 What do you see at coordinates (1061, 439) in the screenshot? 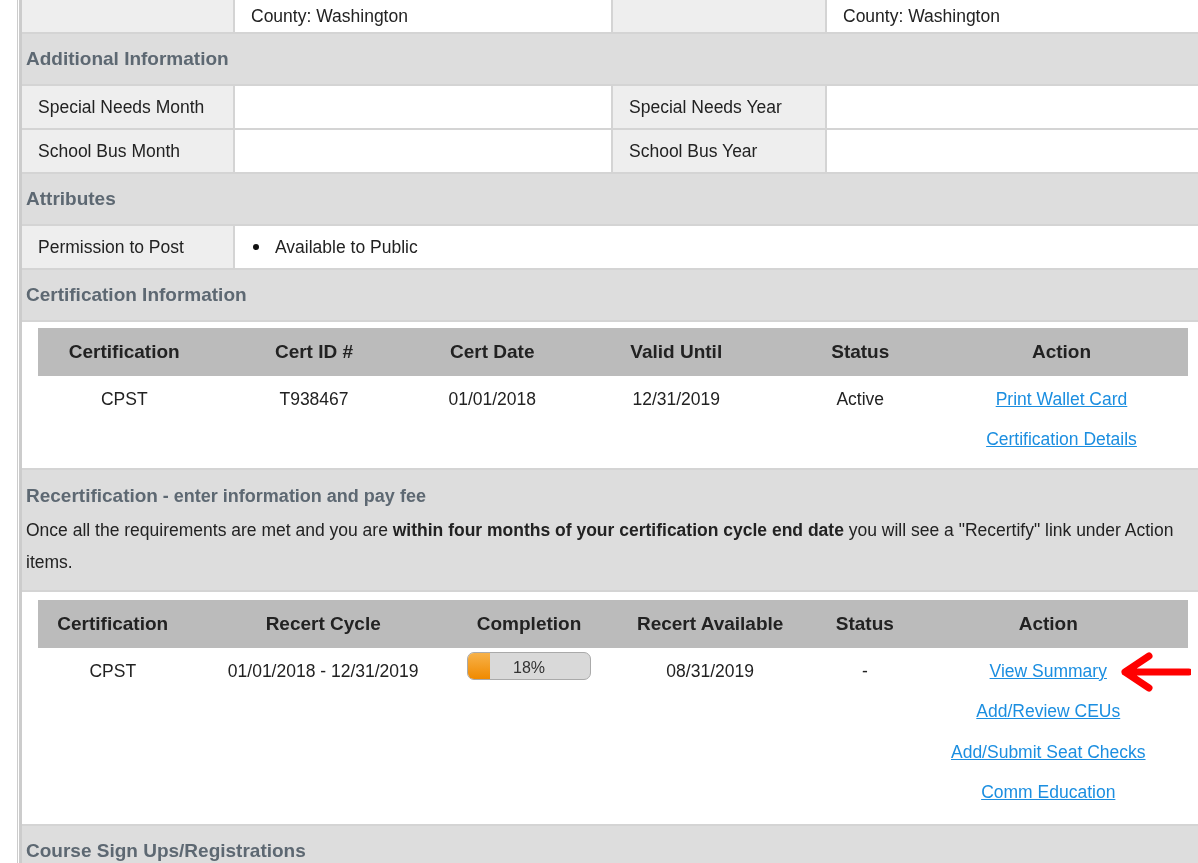
I see `action-link: Certification Details` at bounding box center [1061, 439].